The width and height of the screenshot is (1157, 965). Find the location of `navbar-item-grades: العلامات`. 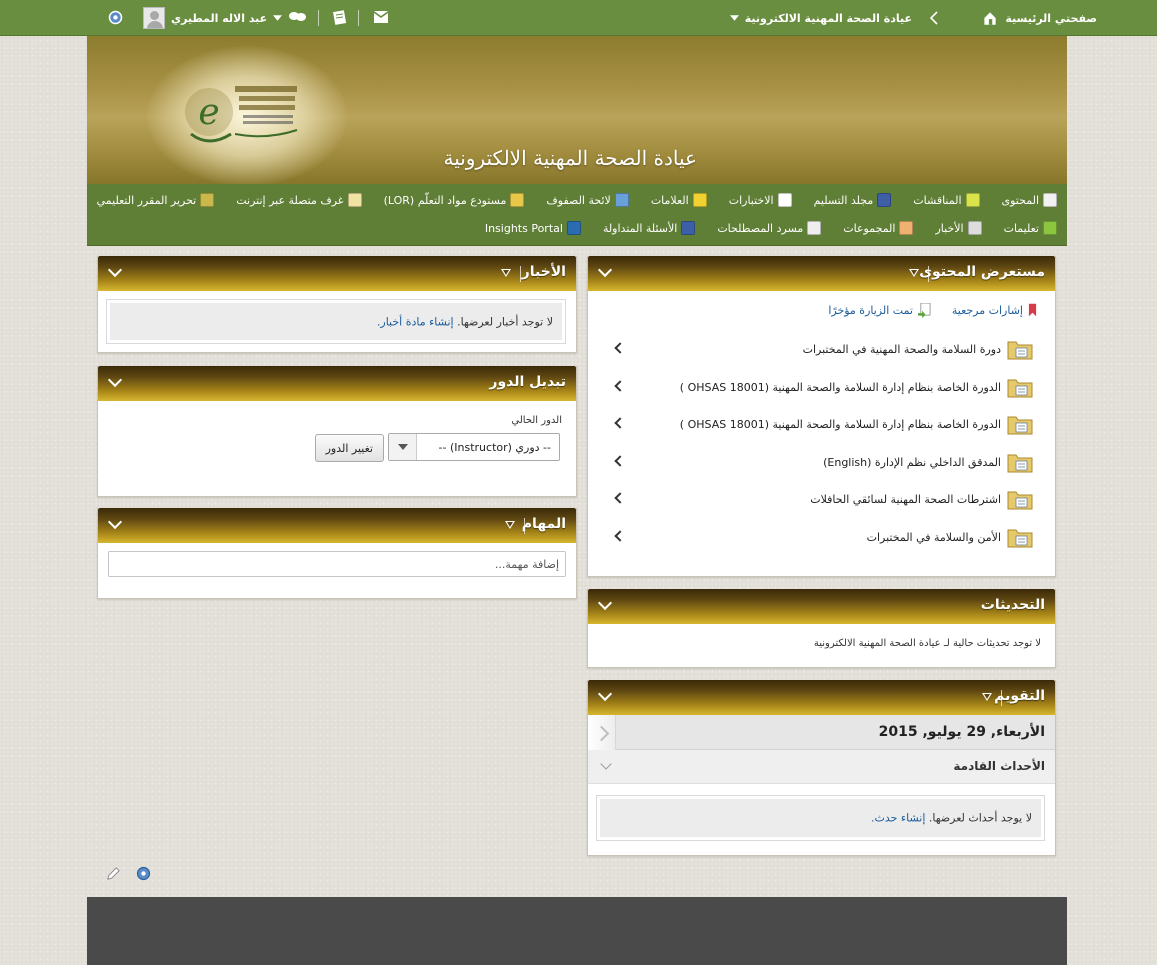

navbar-item-grades: العلامات is located at coordinates (679, 200).